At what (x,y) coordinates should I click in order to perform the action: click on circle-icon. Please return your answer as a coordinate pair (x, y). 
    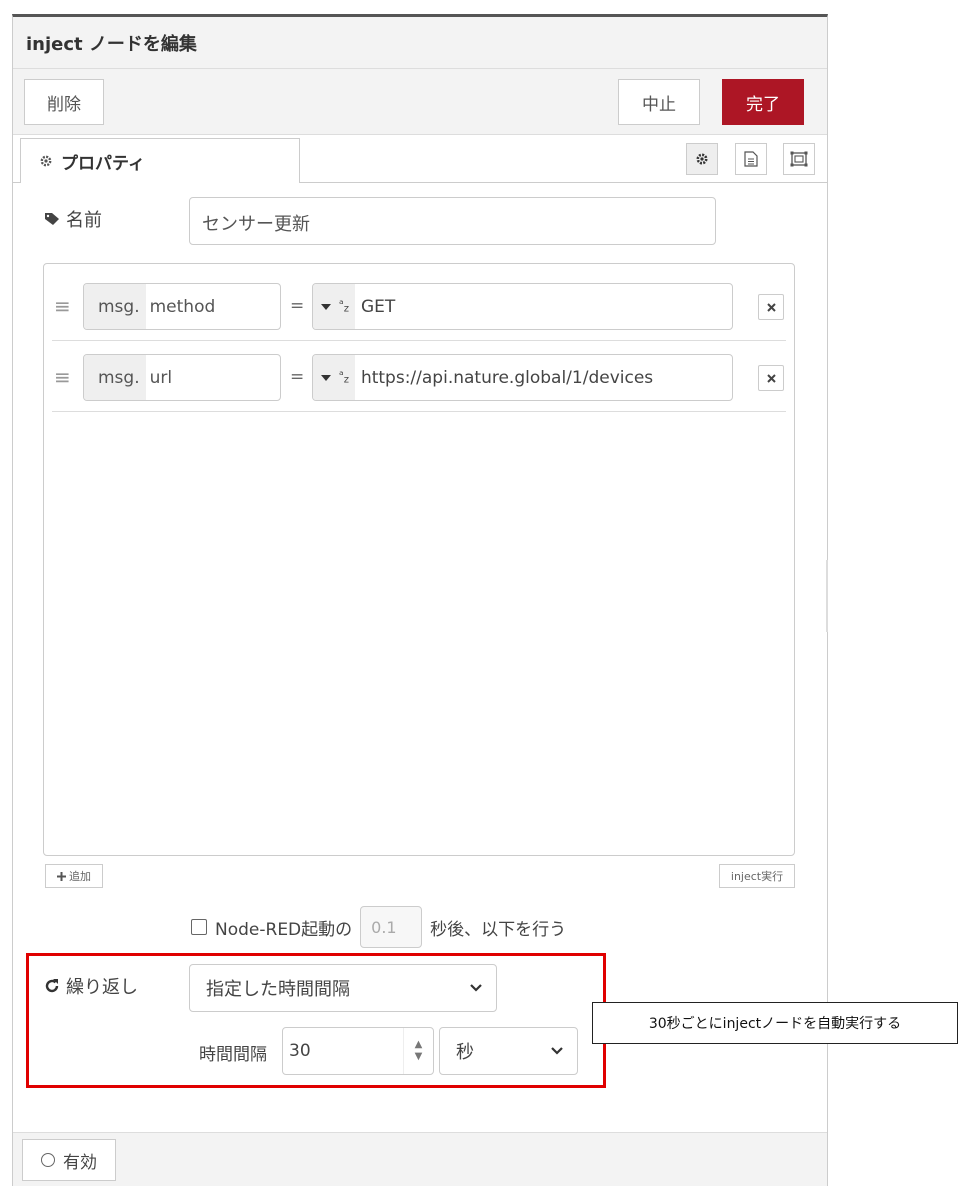
    Looking at the image, I should click on (48, 1160).